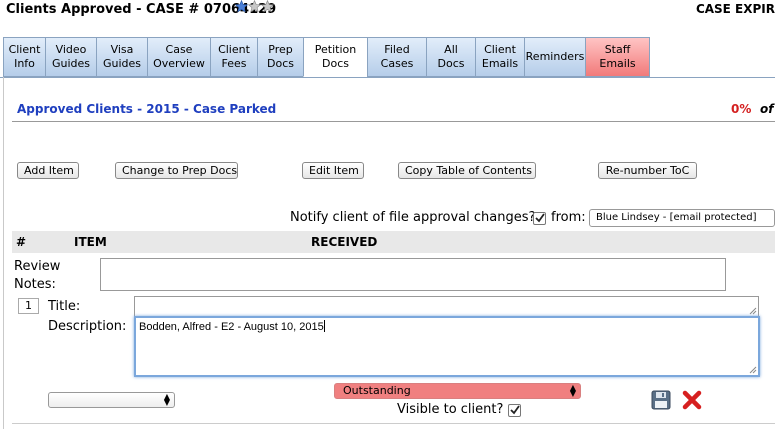  I want to click on rating-stars, so click(254, 6).